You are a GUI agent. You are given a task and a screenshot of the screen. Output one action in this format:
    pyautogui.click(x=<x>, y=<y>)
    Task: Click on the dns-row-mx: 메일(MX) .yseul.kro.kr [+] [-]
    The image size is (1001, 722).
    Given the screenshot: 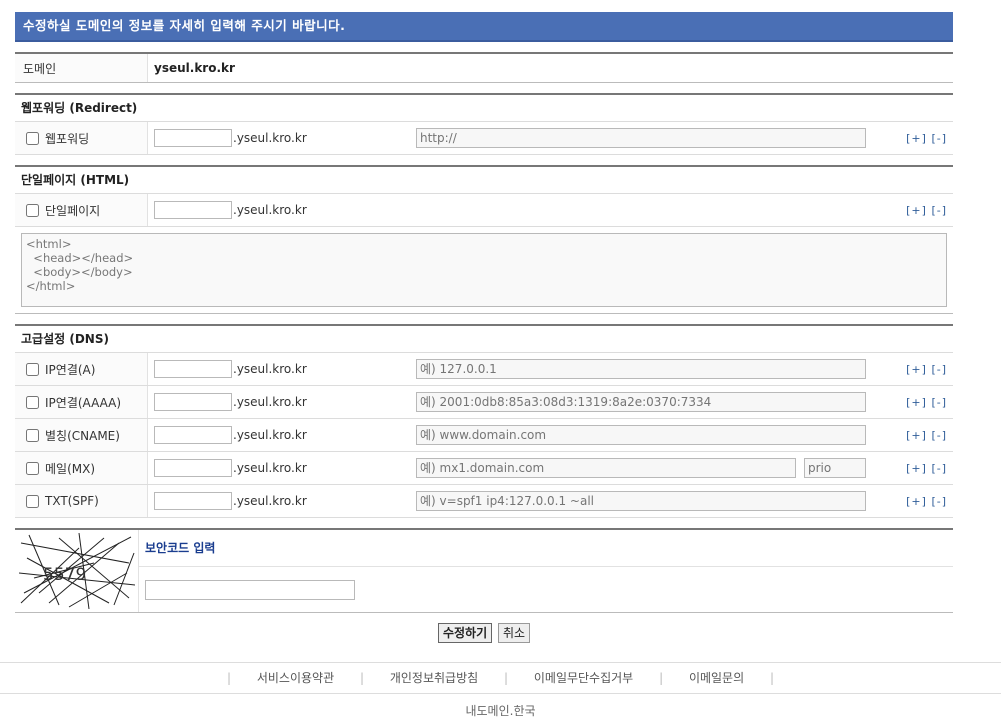 What is the action you would take?
    pyautogui.click(x=484, y=468)
    